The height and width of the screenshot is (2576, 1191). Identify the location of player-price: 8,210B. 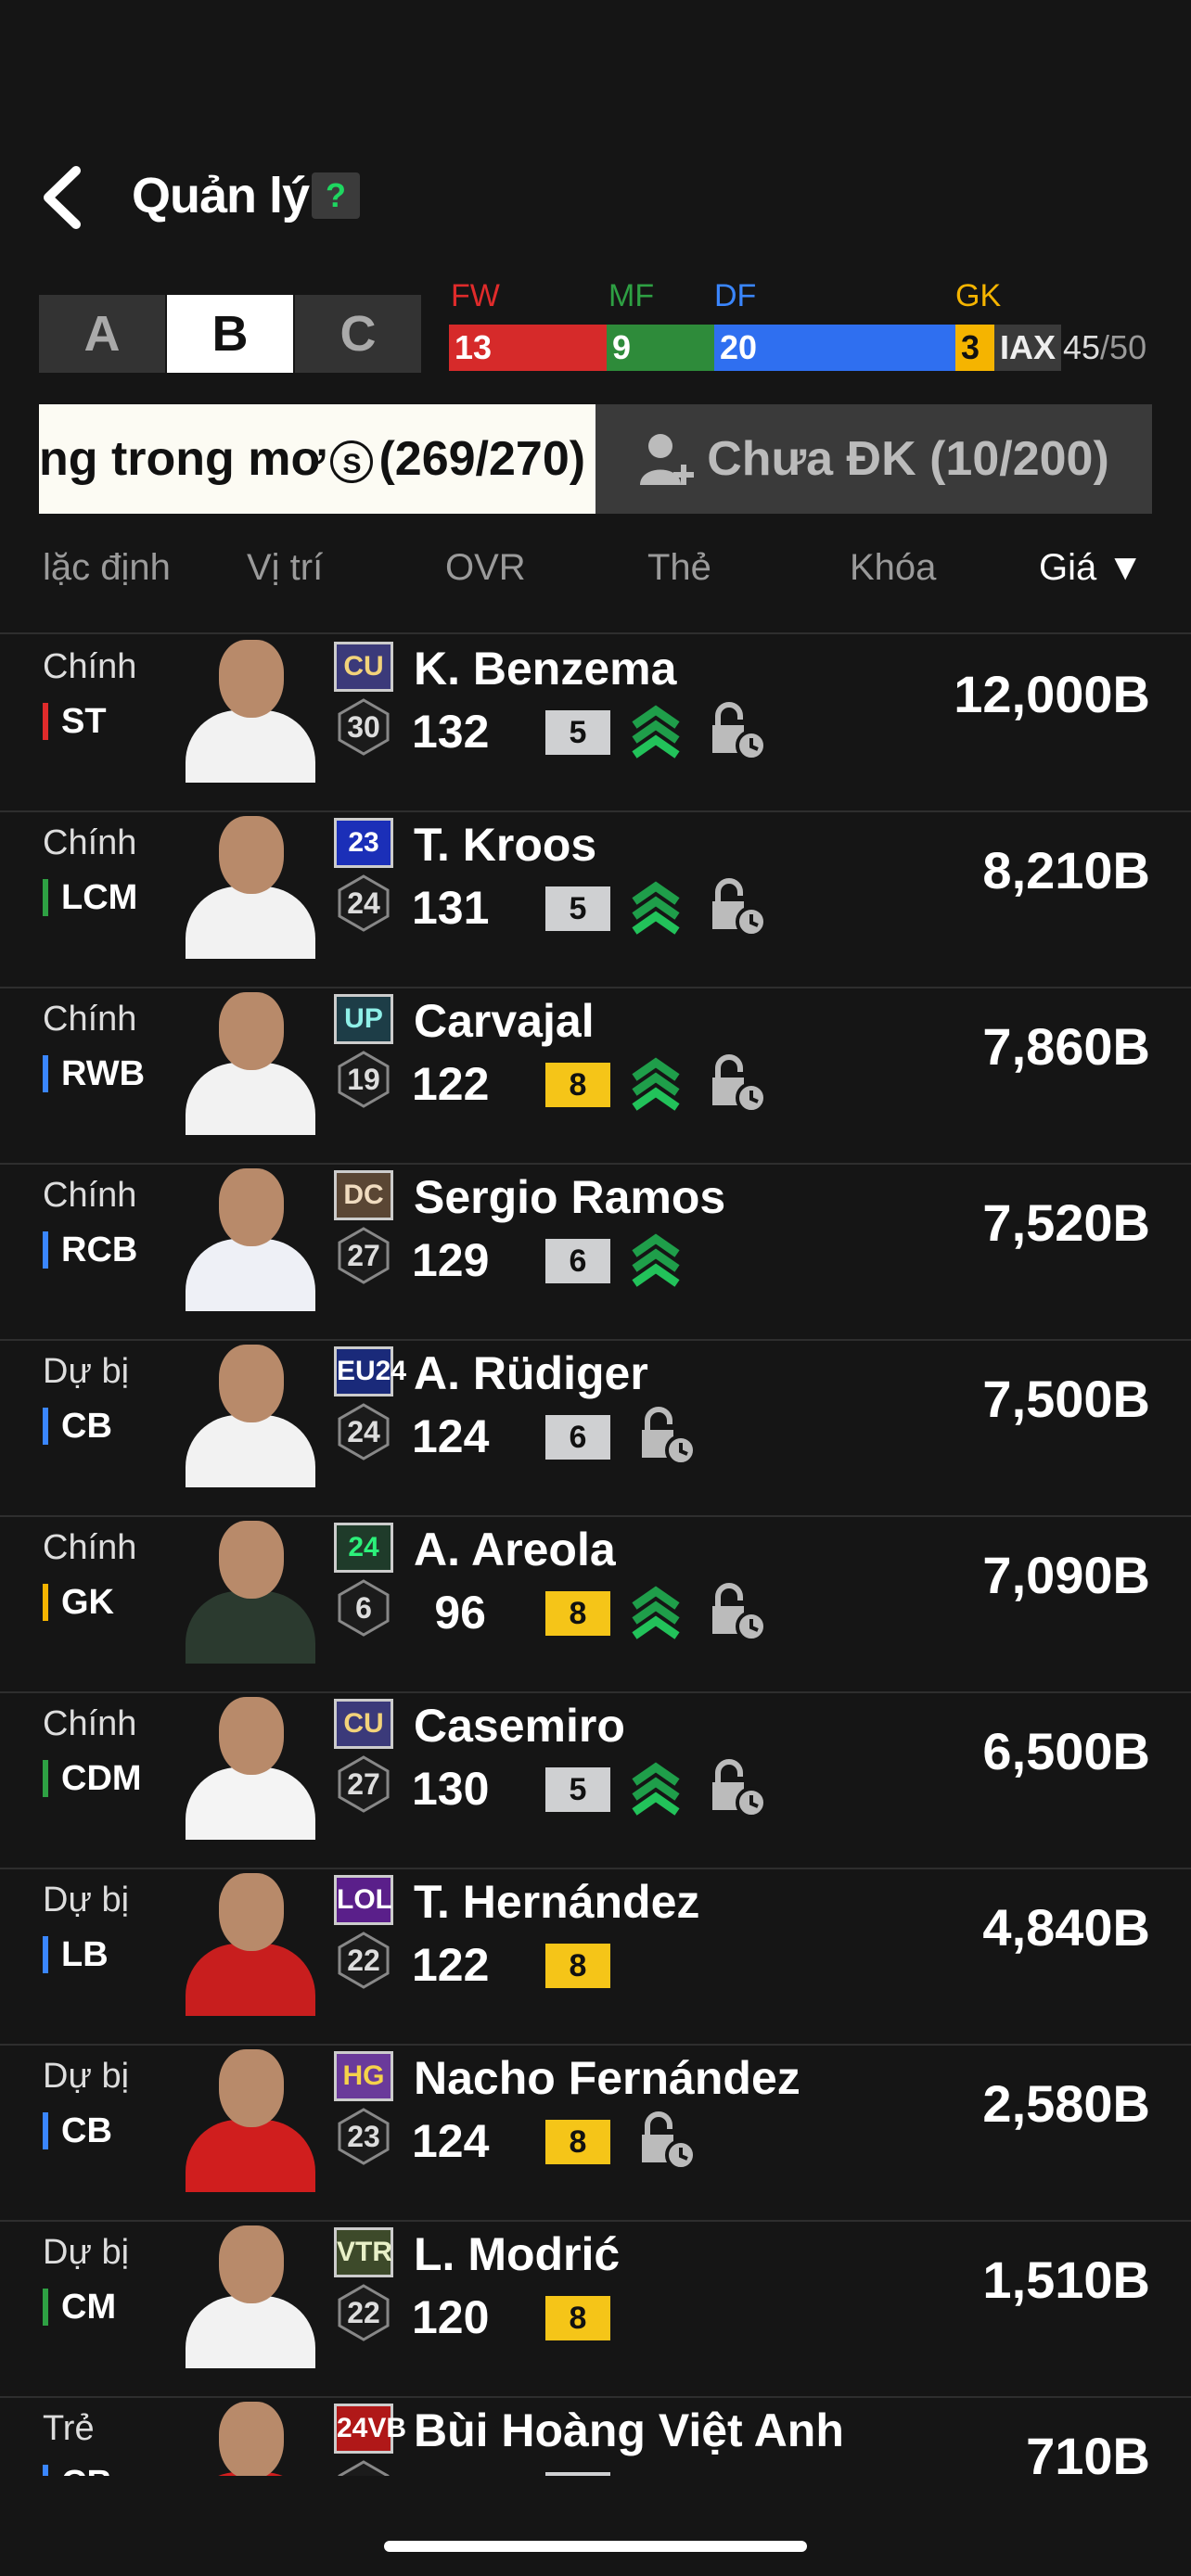
(1066, 870).